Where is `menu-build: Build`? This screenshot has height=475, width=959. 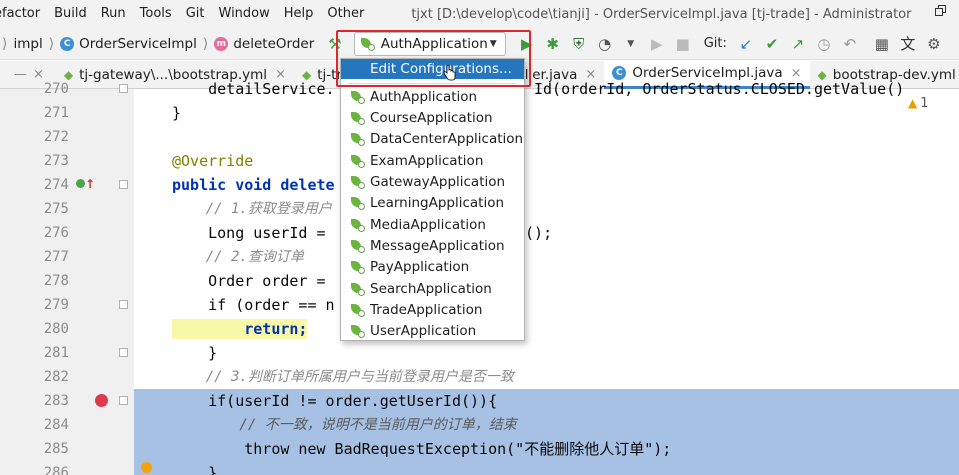 menu-build: Build is located at coordinates (70, 14).